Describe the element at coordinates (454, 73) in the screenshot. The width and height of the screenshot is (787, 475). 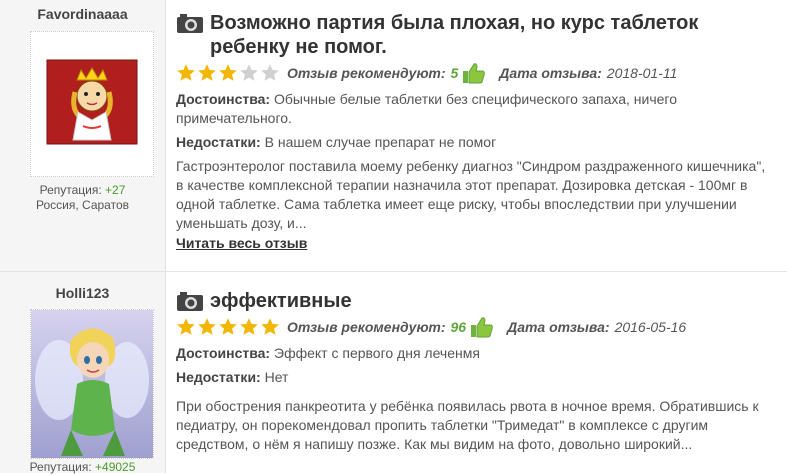
I see `recommend-count: 5` at that location.